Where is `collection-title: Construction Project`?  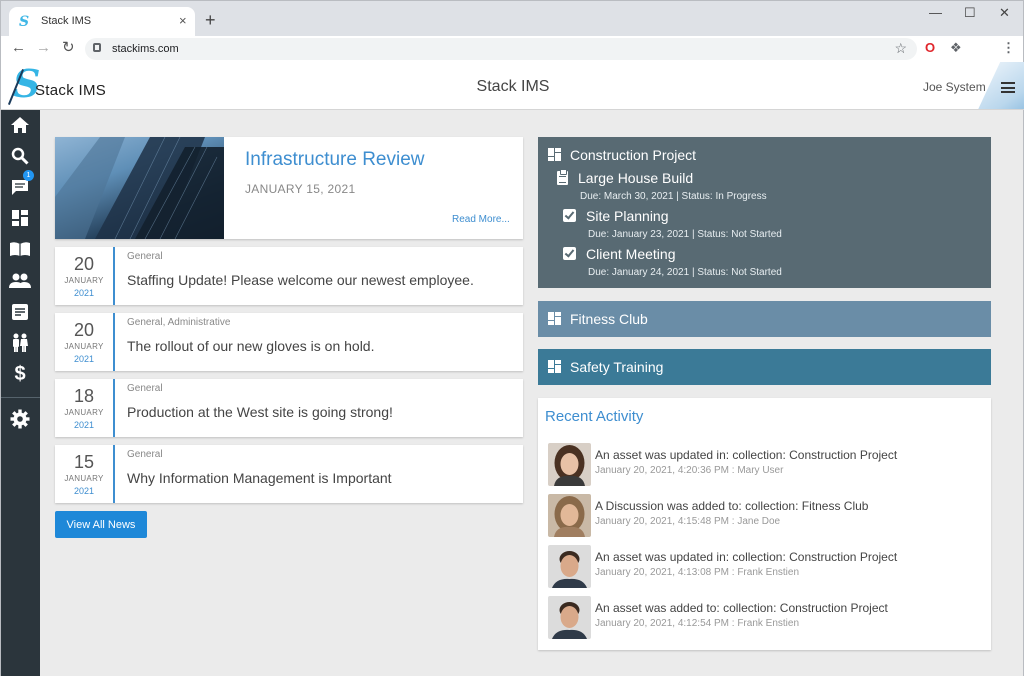
collection-title: Construction Project is located at coordinates (633, 155).